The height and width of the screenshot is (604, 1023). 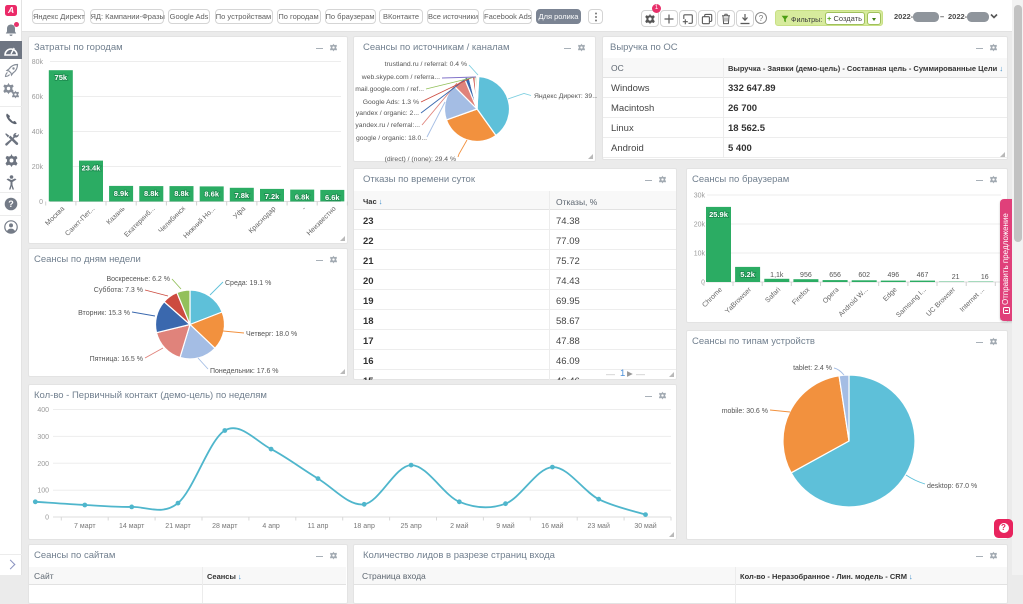 What do you see at coordinates (322, 221) in the screenshot?
I see `svg-text: Неизвестно` at bounding box center [322, 221].